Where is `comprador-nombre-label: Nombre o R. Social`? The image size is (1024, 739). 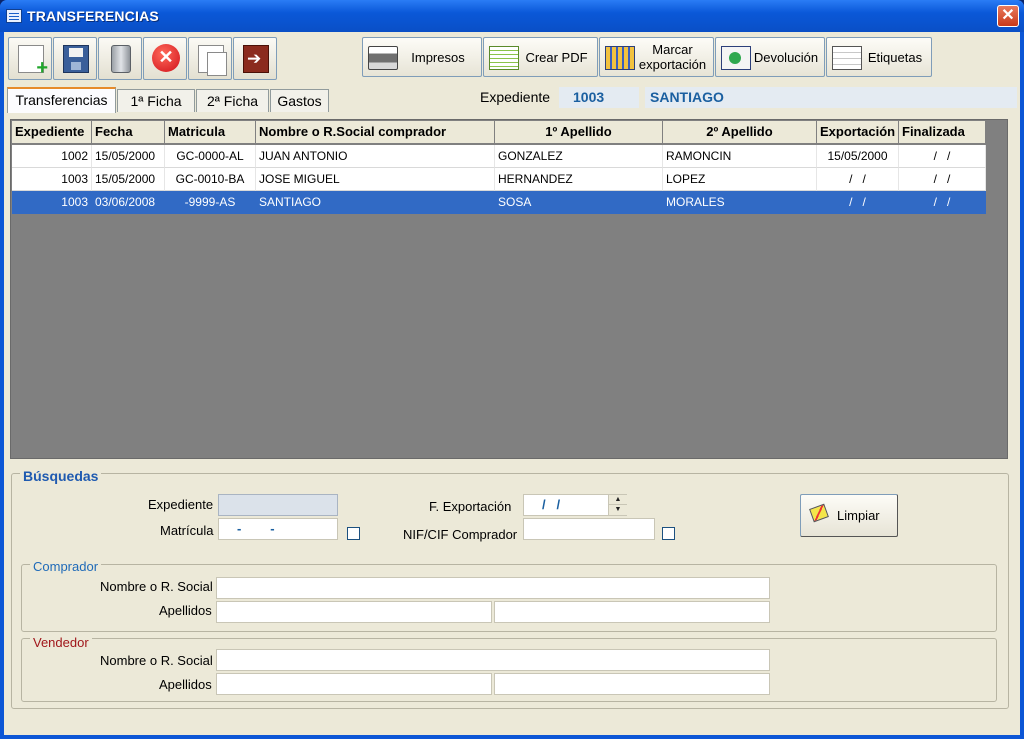 comprador-nombre-label: Nombre o R. Social is located at coordinates (156, 586).